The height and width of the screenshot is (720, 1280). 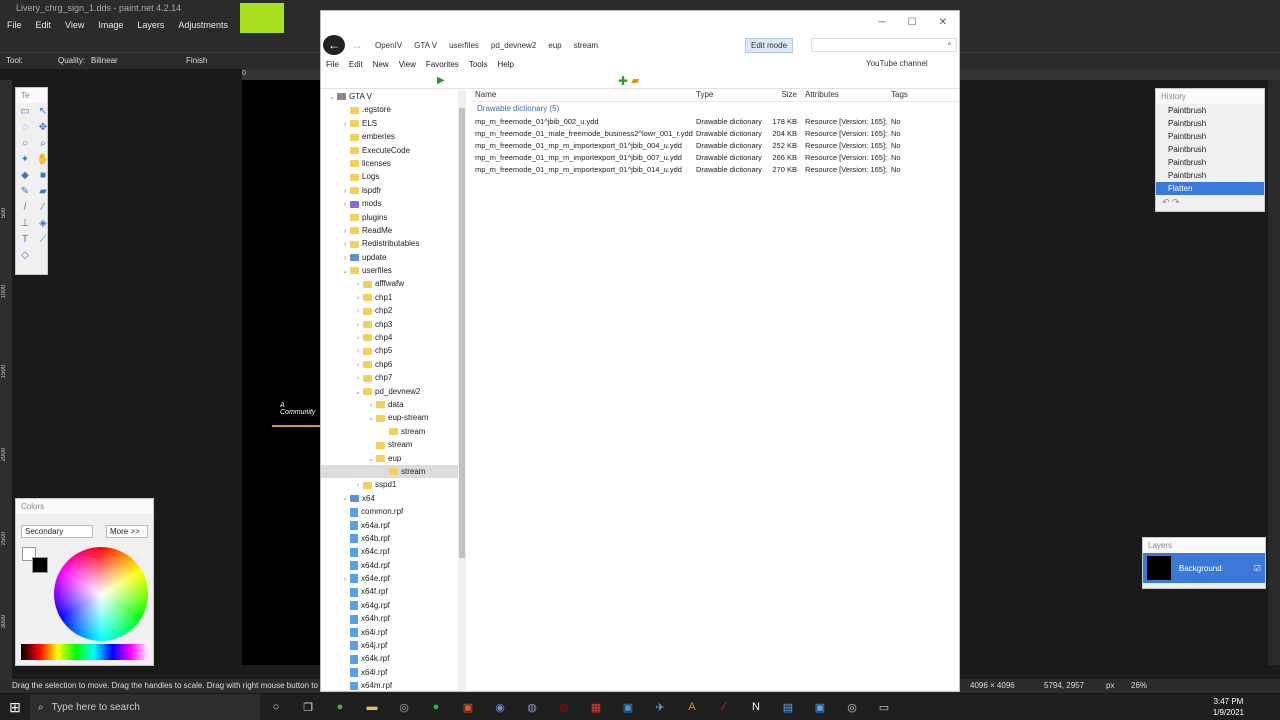 I want to click on app-icon-orange: ▣, so click(x=468, y=707).